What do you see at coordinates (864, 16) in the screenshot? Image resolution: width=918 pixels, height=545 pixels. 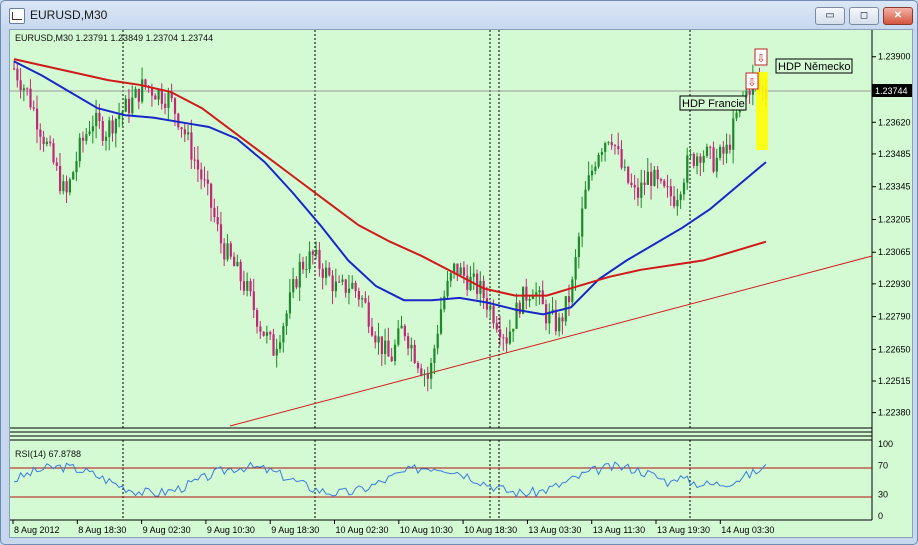 I see `restore-button: ◻` at bounding box center [864, 16].